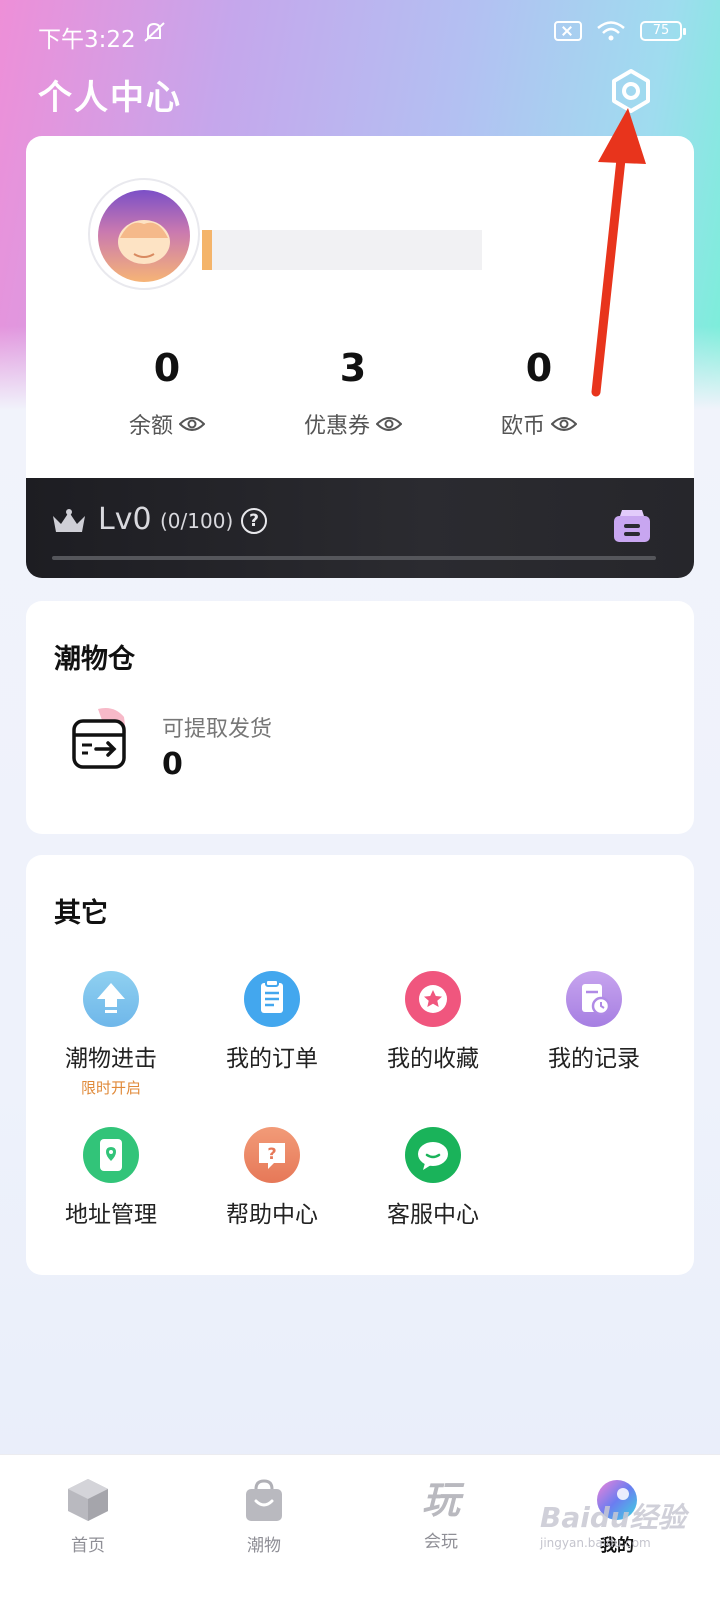 This screenshot has width=720, height=1600. I want to click on username-redacted, so click(342, 250).